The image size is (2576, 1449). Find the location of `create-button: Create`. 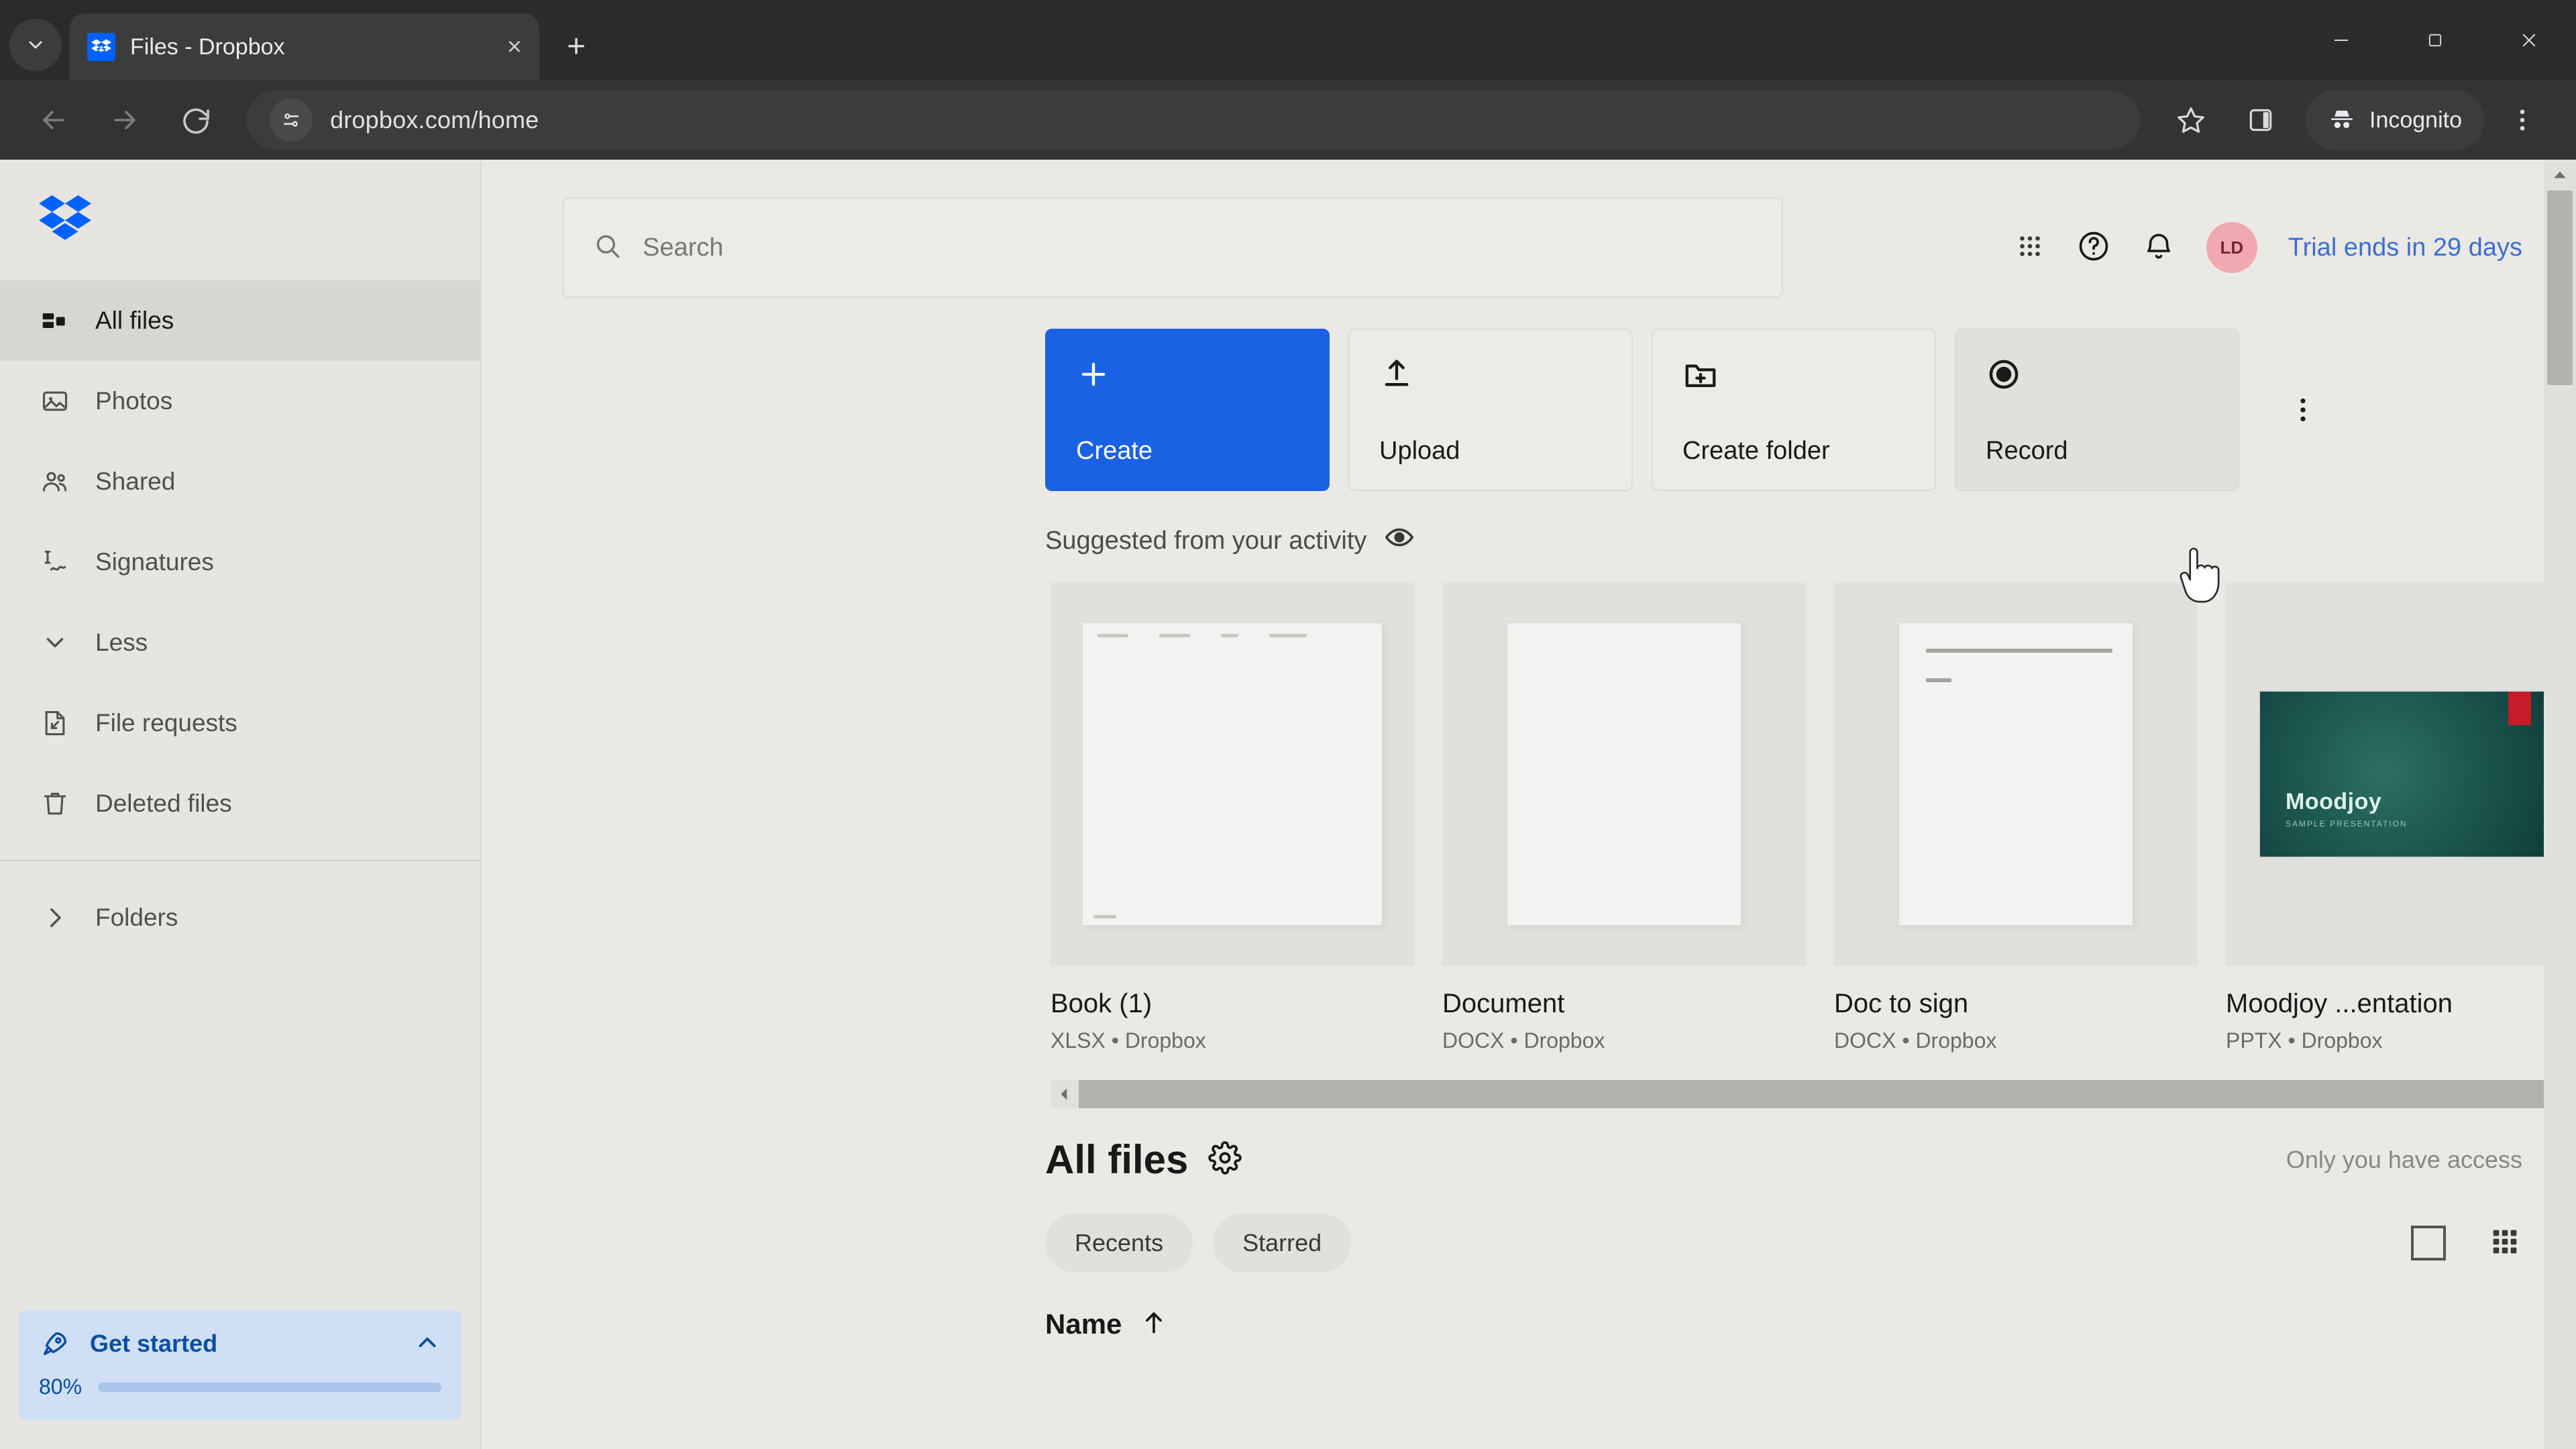

create-button: Create is located at coordinates (1187, 410).